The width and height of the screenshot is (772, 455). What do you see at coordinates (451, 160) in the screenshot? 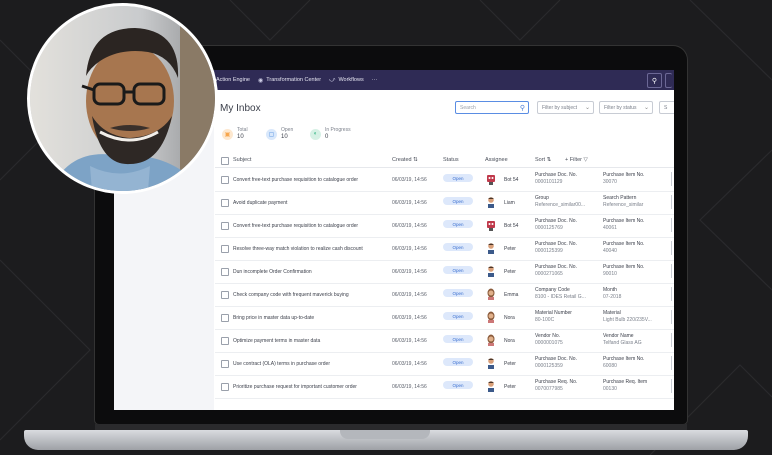
I see `column-status: Status` at bounding box center [451, 160].